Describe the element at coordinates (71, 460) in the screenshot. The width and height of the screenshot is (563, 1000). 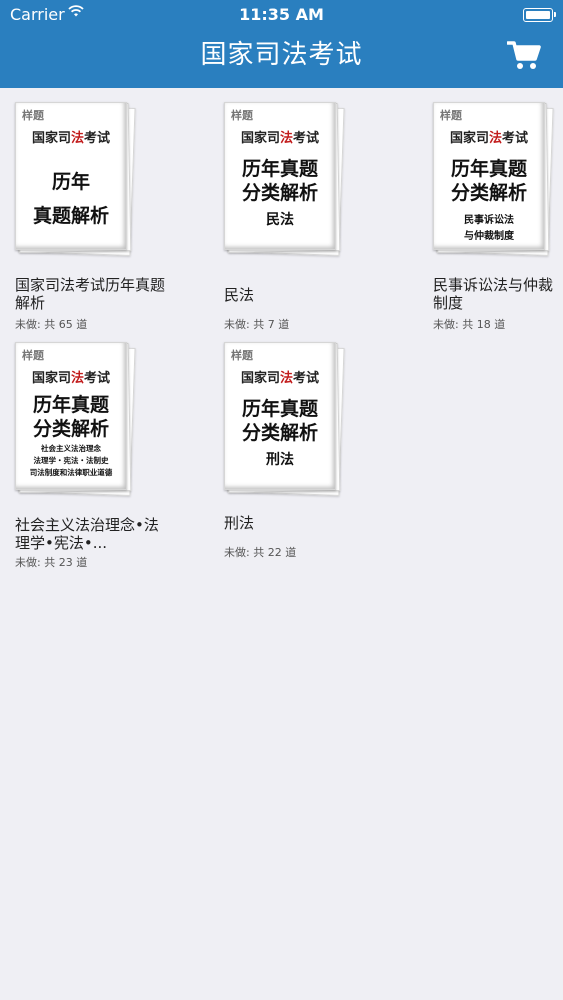
I see `cover-subject: 社会主义法治理念 法理学・宪法・法制史 司法制度和法律职业道德` at that location.